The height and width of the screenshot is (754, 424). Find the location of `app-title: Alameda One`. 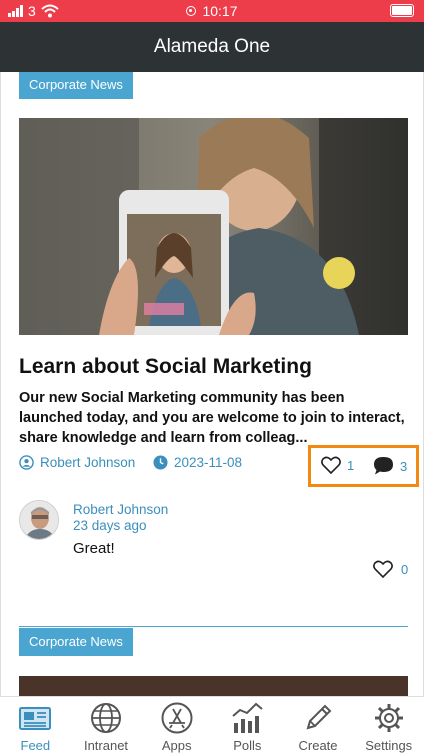

app-title: Alameda One is located at coordinates (212, 46).